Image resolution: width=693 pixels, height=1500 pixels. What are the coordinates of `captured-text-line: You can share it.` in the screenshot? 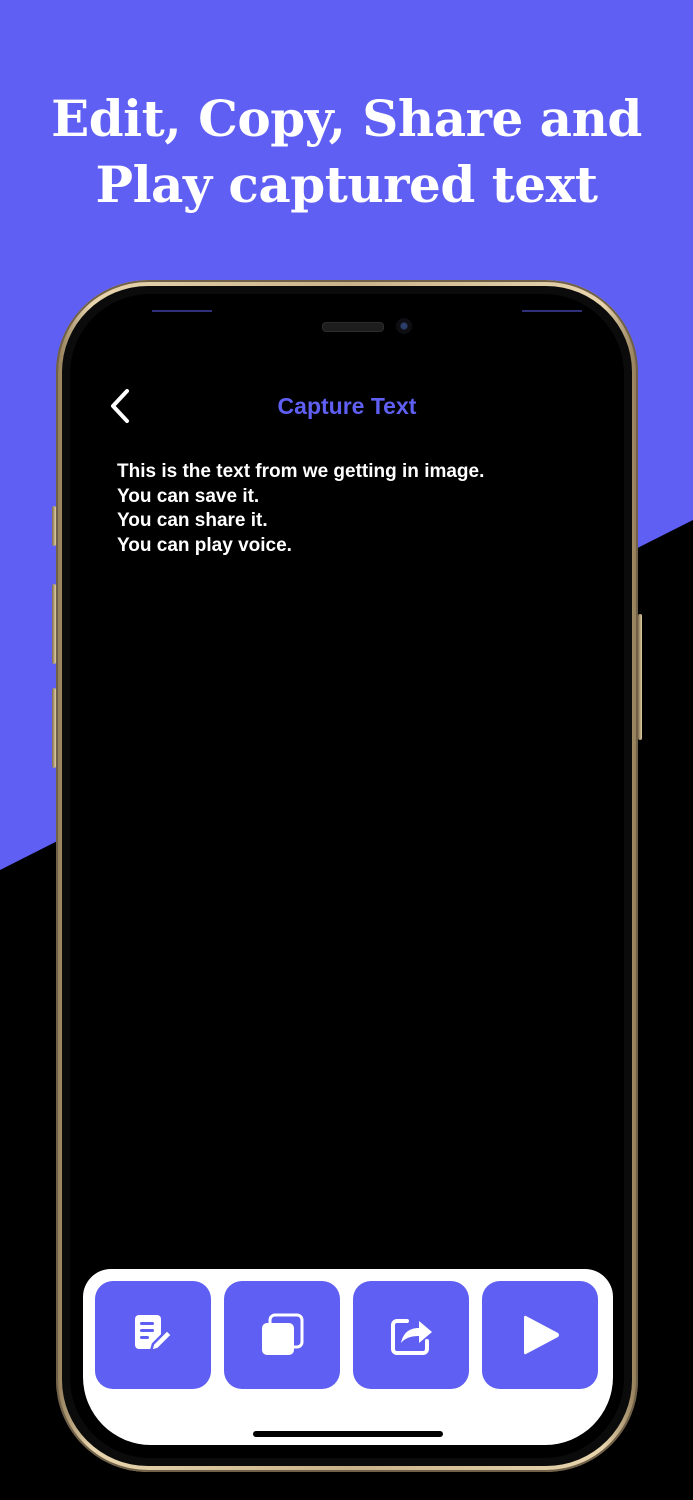 It's located at (192, 520).